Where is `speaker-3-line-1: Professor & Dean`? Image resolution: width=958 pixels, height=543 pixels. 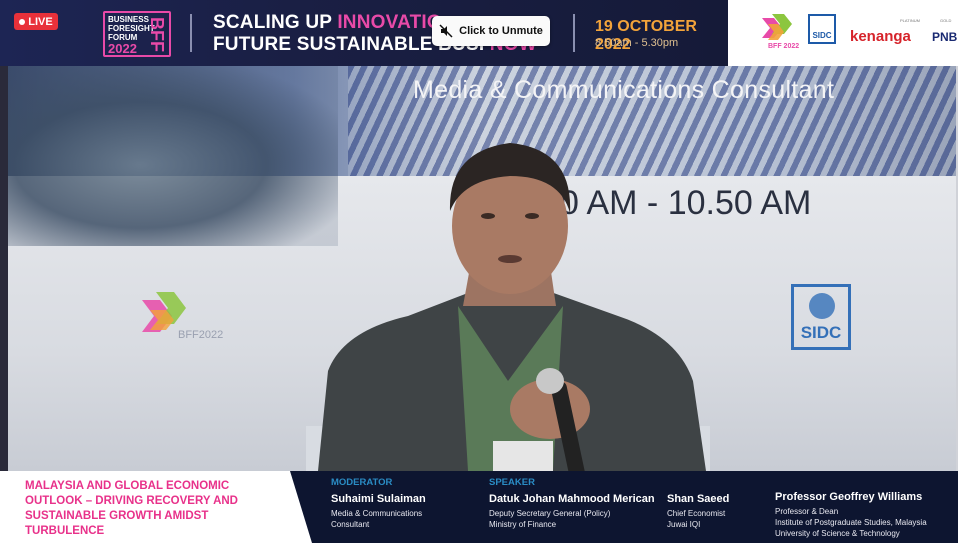 speaker-3-line-1: Professor & Dean is located at coordinates (807, 511).